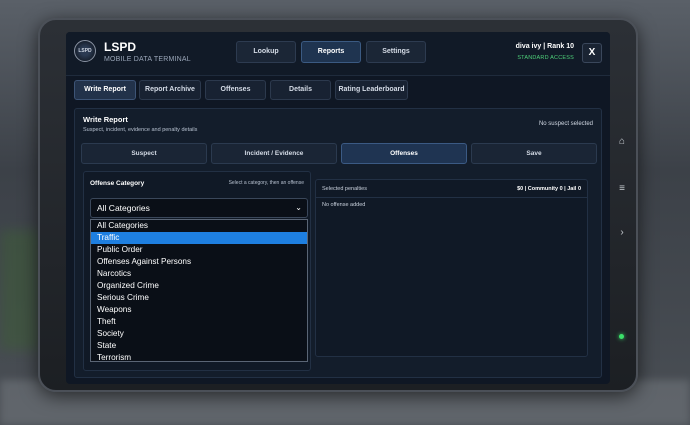  What do you see at coordinates (199, 358) in the screenshot?
I see `option-terrorism: Terrorism` at bounding box center [199, 358].